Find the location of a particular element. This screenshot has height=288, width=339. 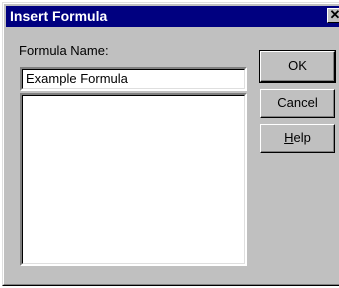

help-mnemonic: H is located at coordinates (289, 137).